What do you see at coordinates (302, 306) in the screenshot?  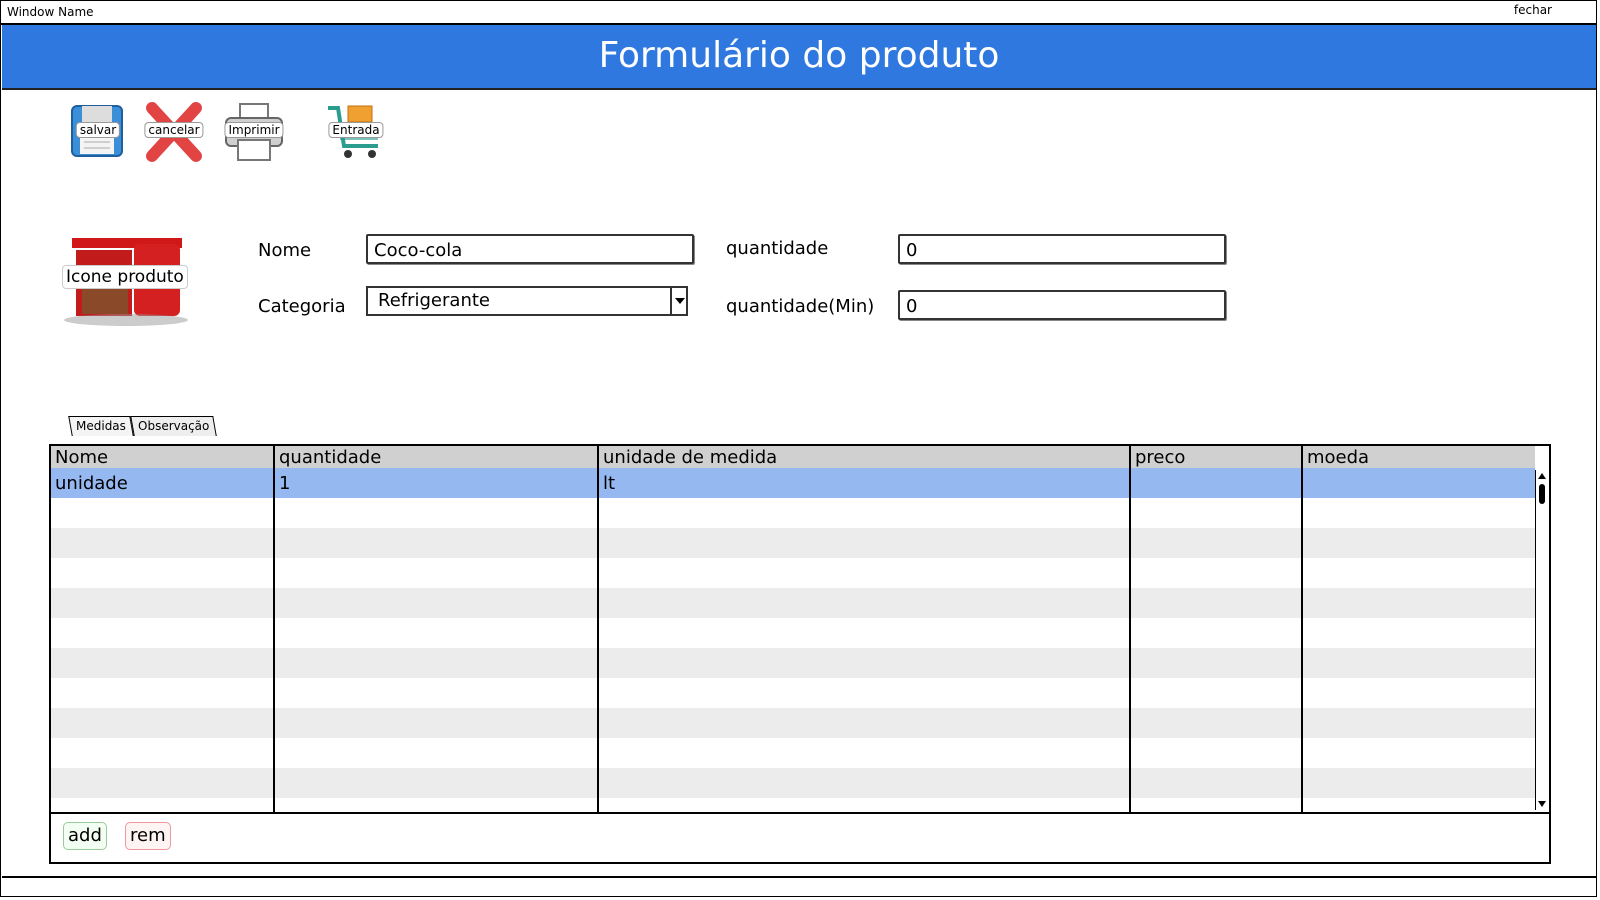 I see `category-label: Categoria` at bounding box center [302, 306].